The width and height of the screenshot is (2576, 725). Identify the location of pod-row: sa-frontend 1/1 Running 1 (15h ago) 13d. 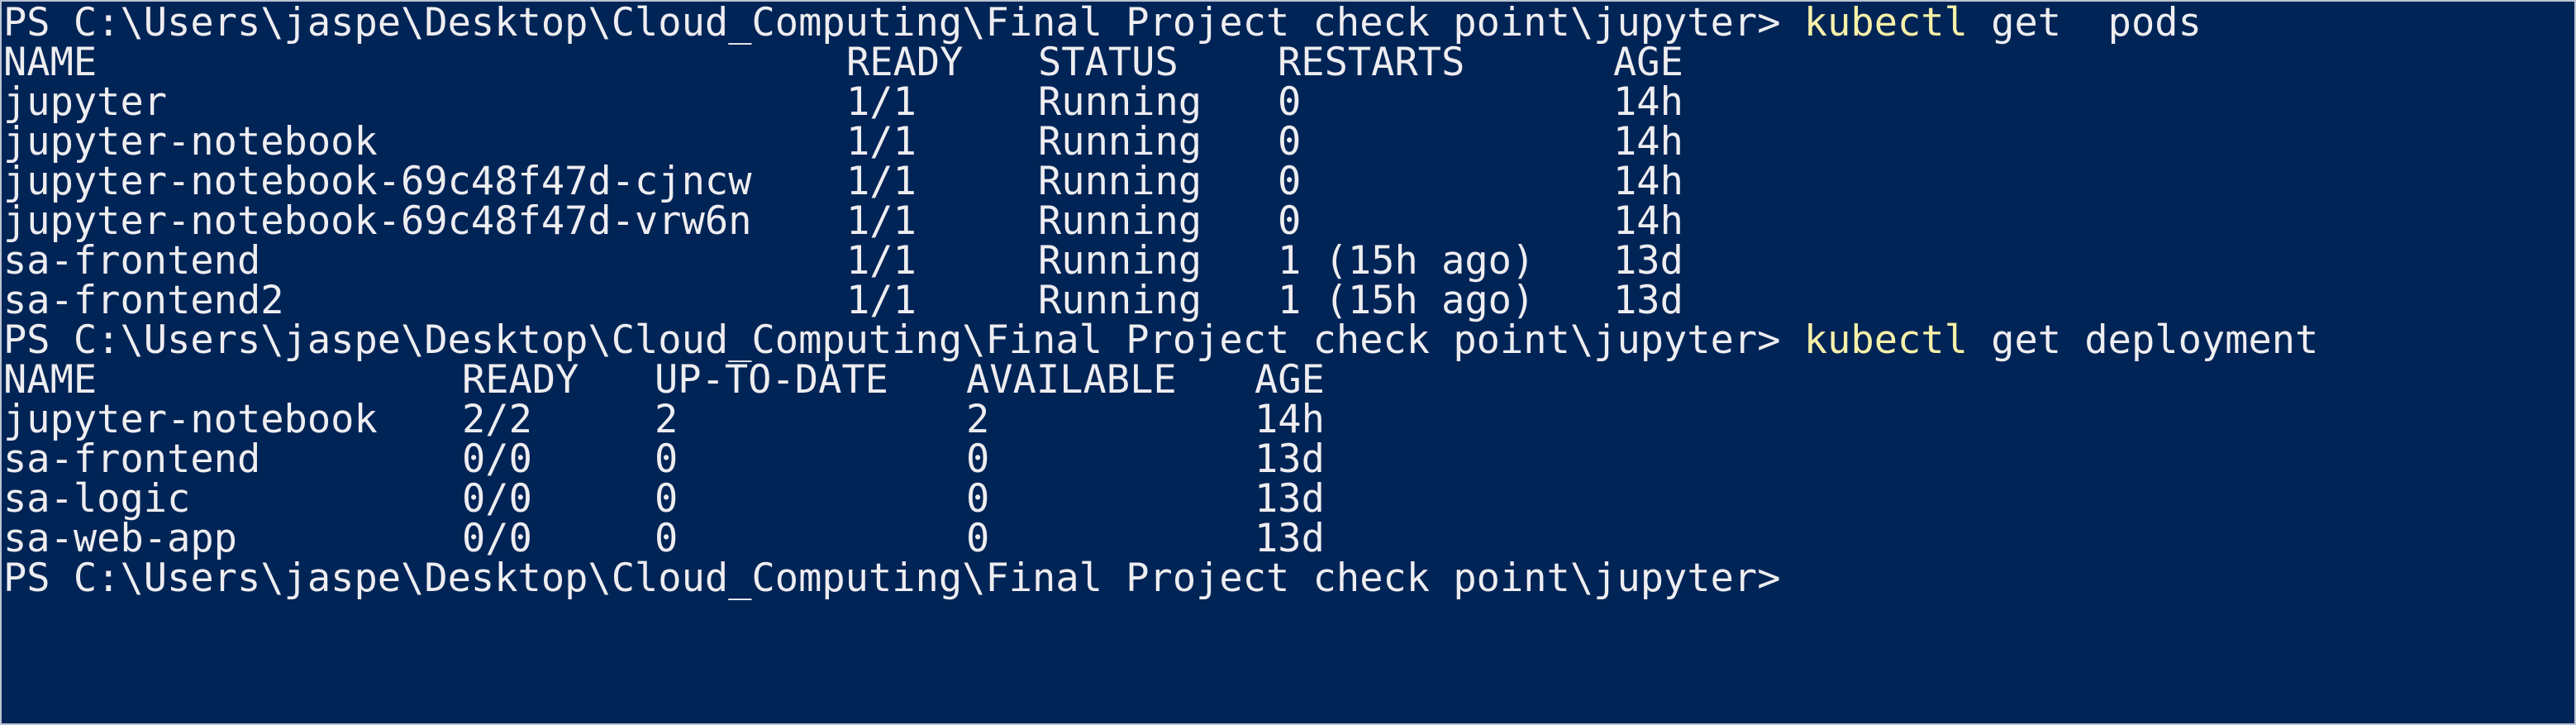
(1288, 261).